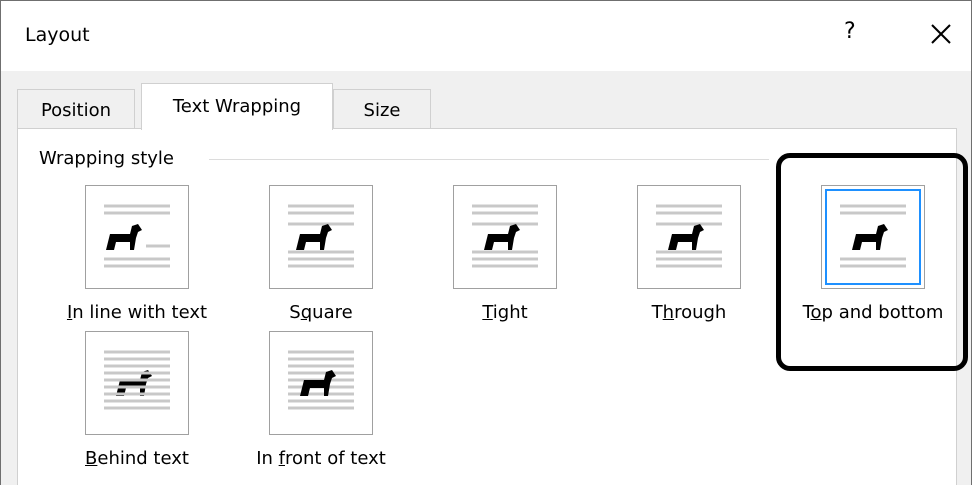 Image resolution: width=972 pixels, height=485 pixels. I want to click on option-label-in-line: In line with text, so click(137, 312).